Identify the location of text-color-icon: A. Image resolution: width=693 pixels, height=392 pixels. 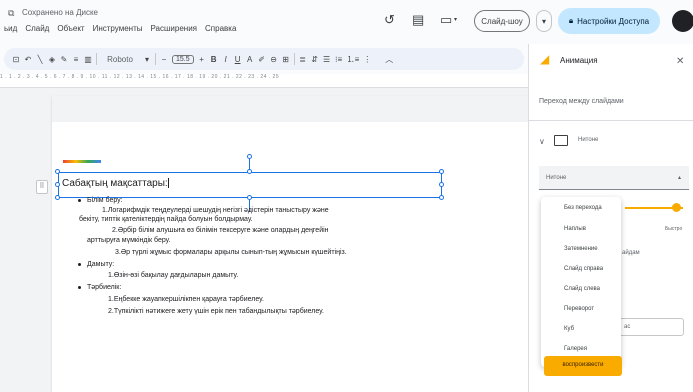
(250, 59).